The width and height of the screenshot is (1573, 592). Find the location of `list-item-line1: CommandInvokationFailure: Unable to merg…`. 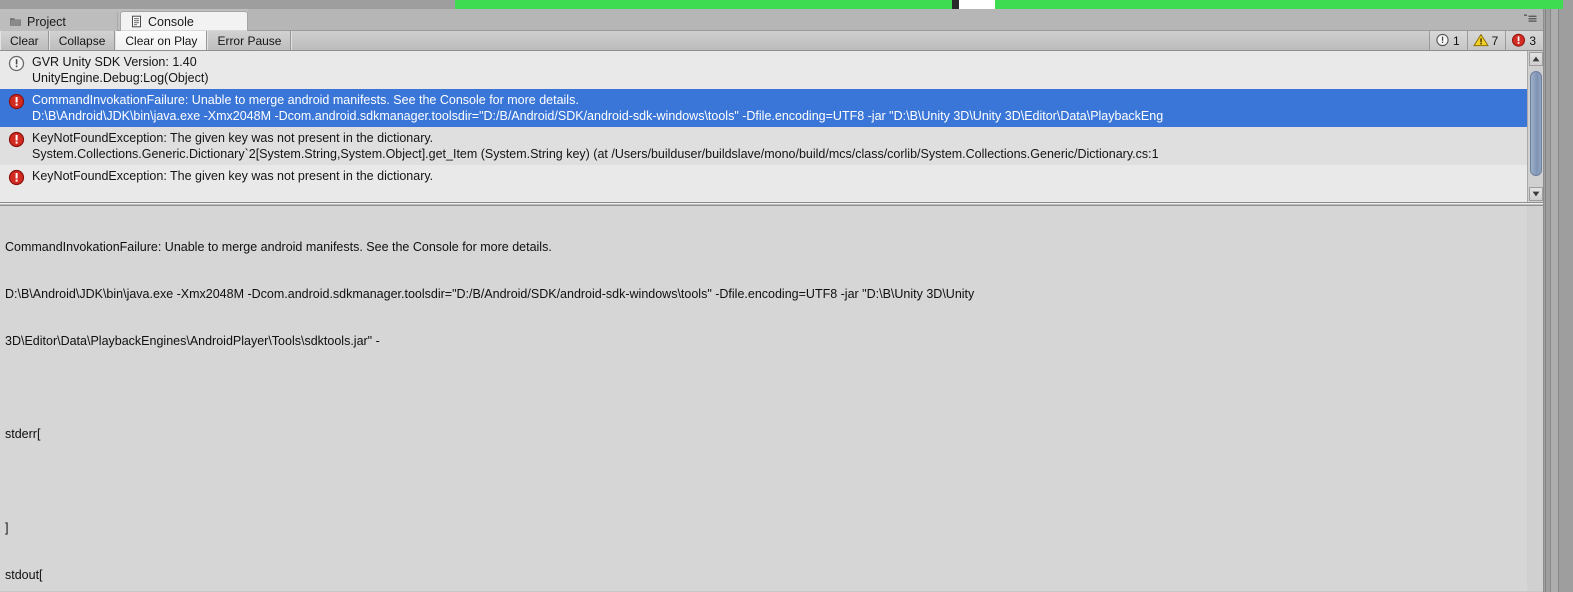

list-item-line1: CommandInvokationFailure: Unable to merg… is located at coordinates (305, 100).